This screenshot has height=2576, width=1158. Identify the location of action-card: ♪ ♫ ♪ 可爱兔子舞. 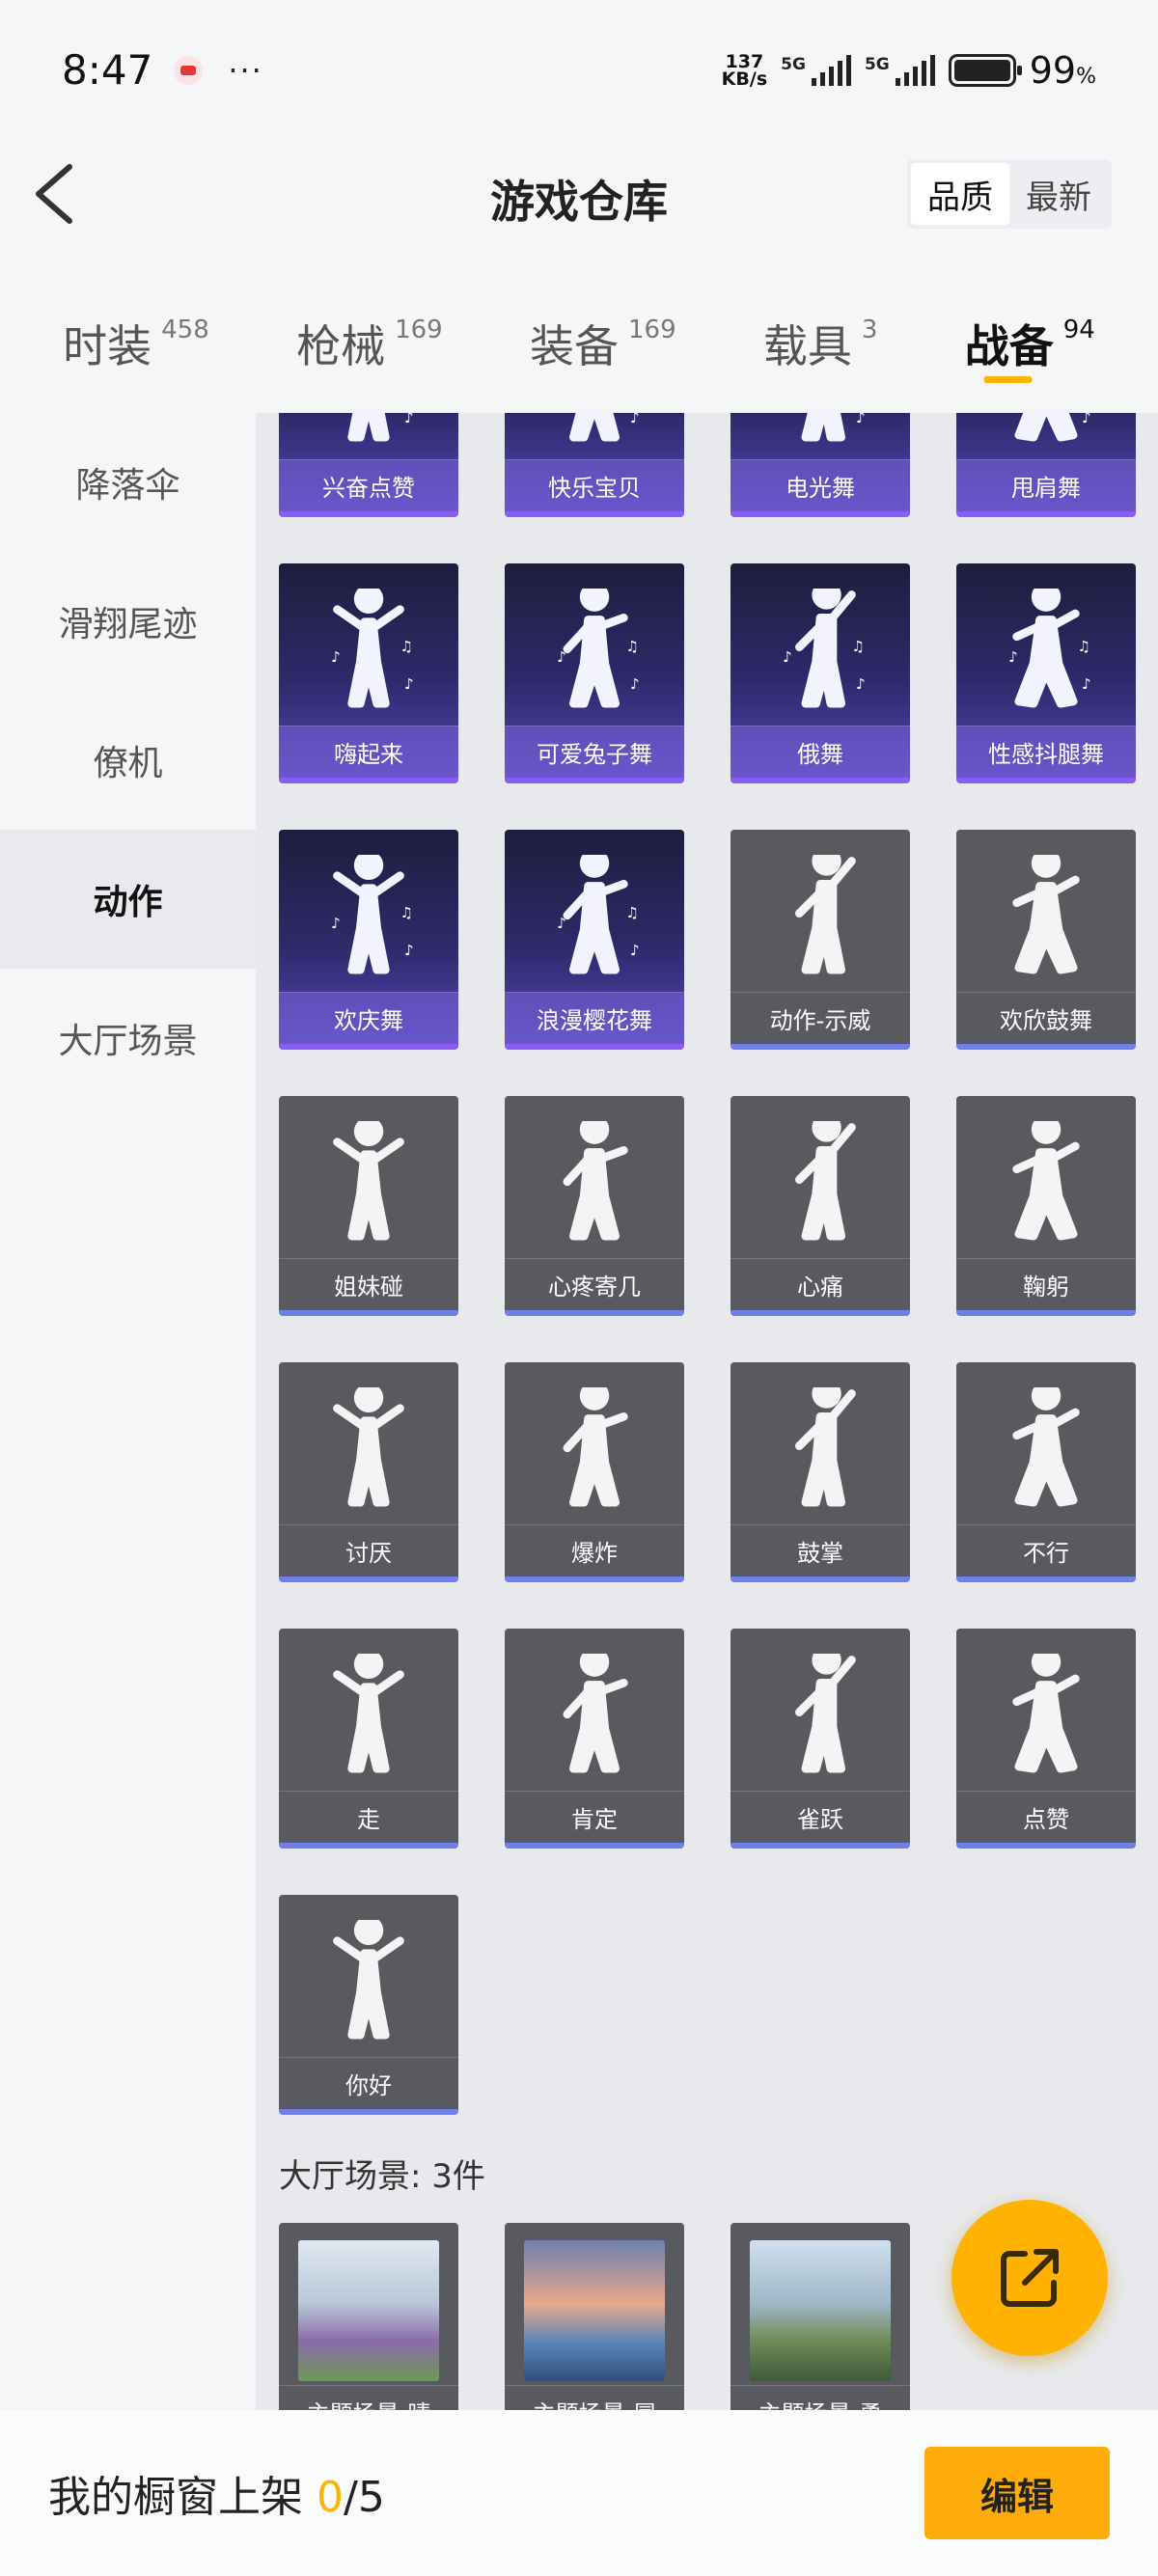
(594, 673).